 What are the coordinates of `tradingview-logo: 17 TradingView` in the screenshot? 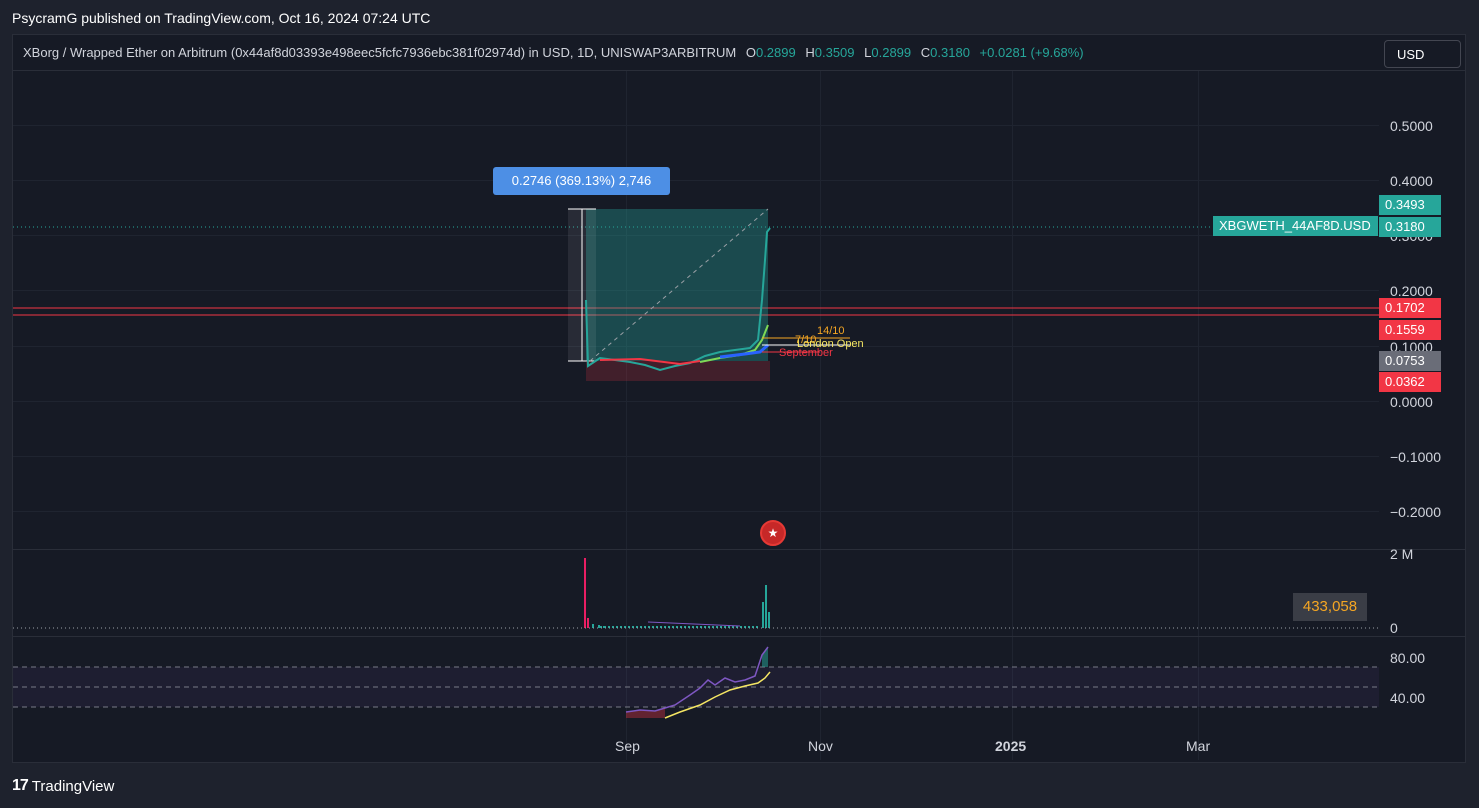 It's located at (63, 786).